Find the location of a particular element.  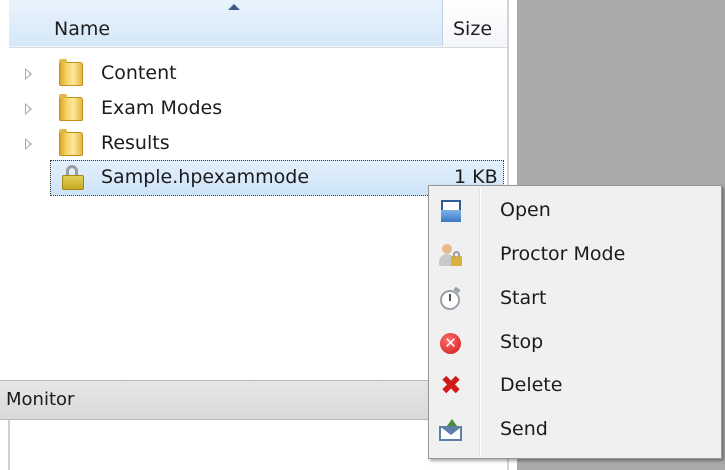

tree-item-label: Results is located at coordinates (135, 143).